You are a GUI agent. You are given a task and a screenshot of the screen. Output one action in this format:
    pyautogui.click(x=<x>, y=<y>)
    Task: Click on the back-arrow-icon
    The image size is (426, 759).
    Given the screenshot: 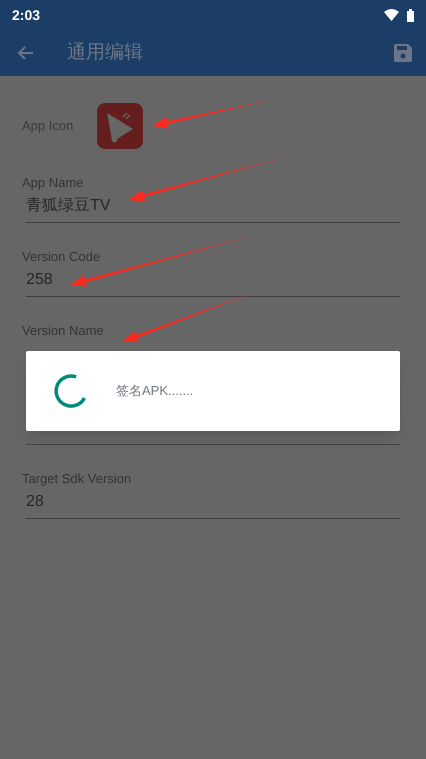 What is the action you would take?
    pyautogui.click(x=25, y=53)
    